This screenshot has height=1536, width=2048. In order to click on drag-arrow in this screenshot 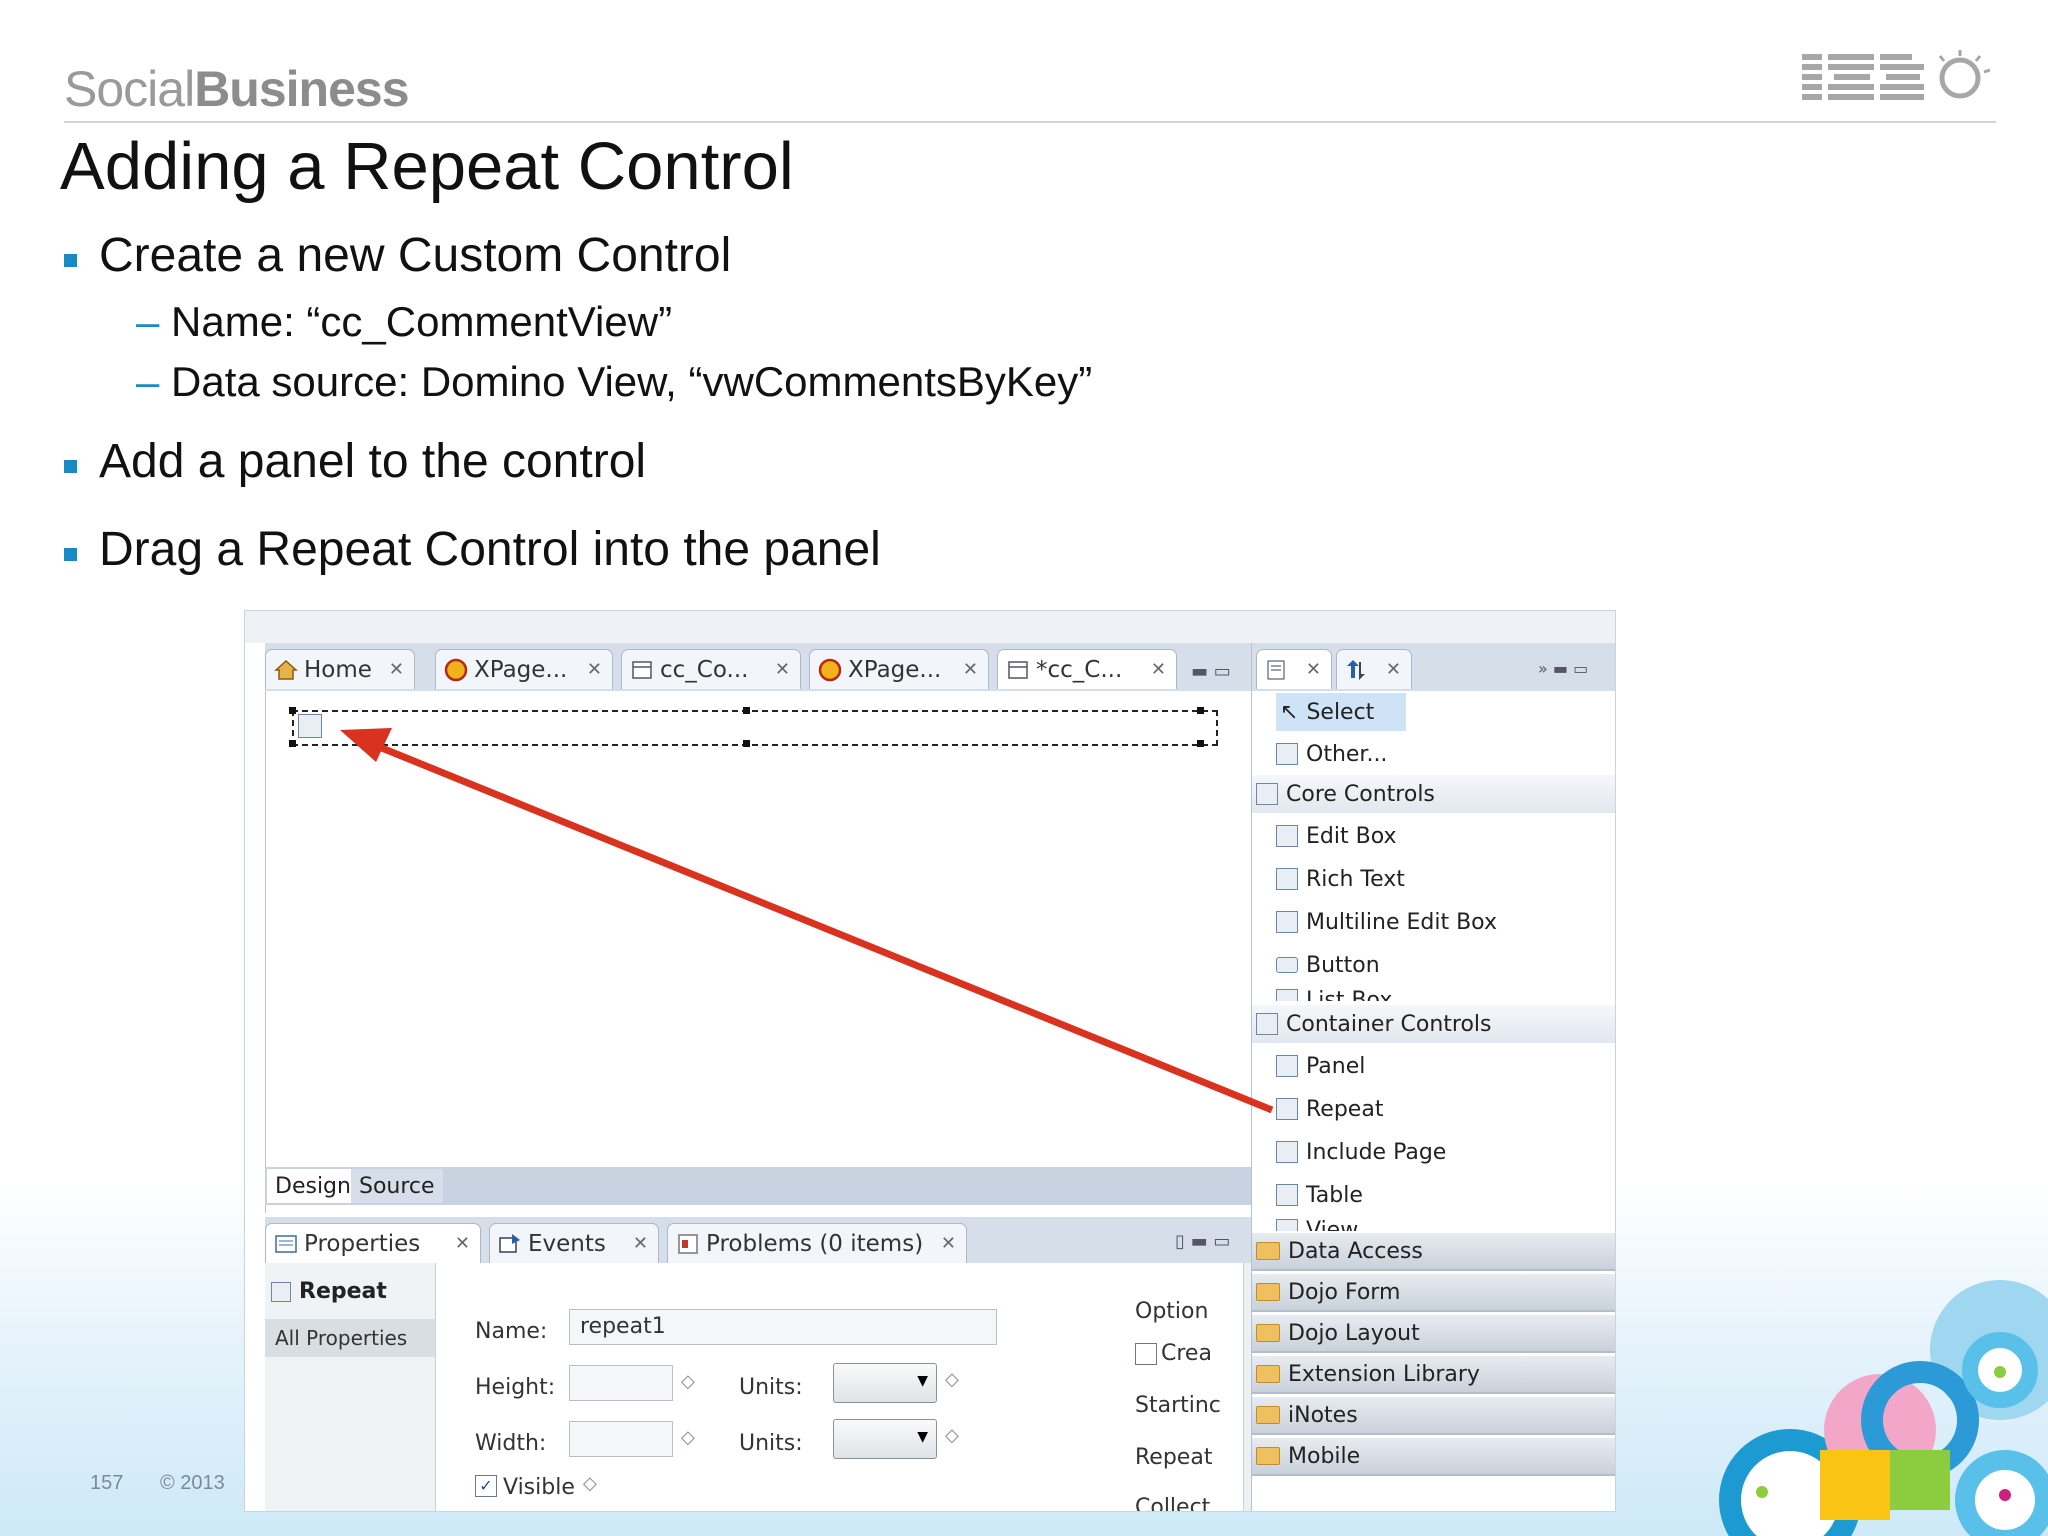, I will do `click(807, 921)`.